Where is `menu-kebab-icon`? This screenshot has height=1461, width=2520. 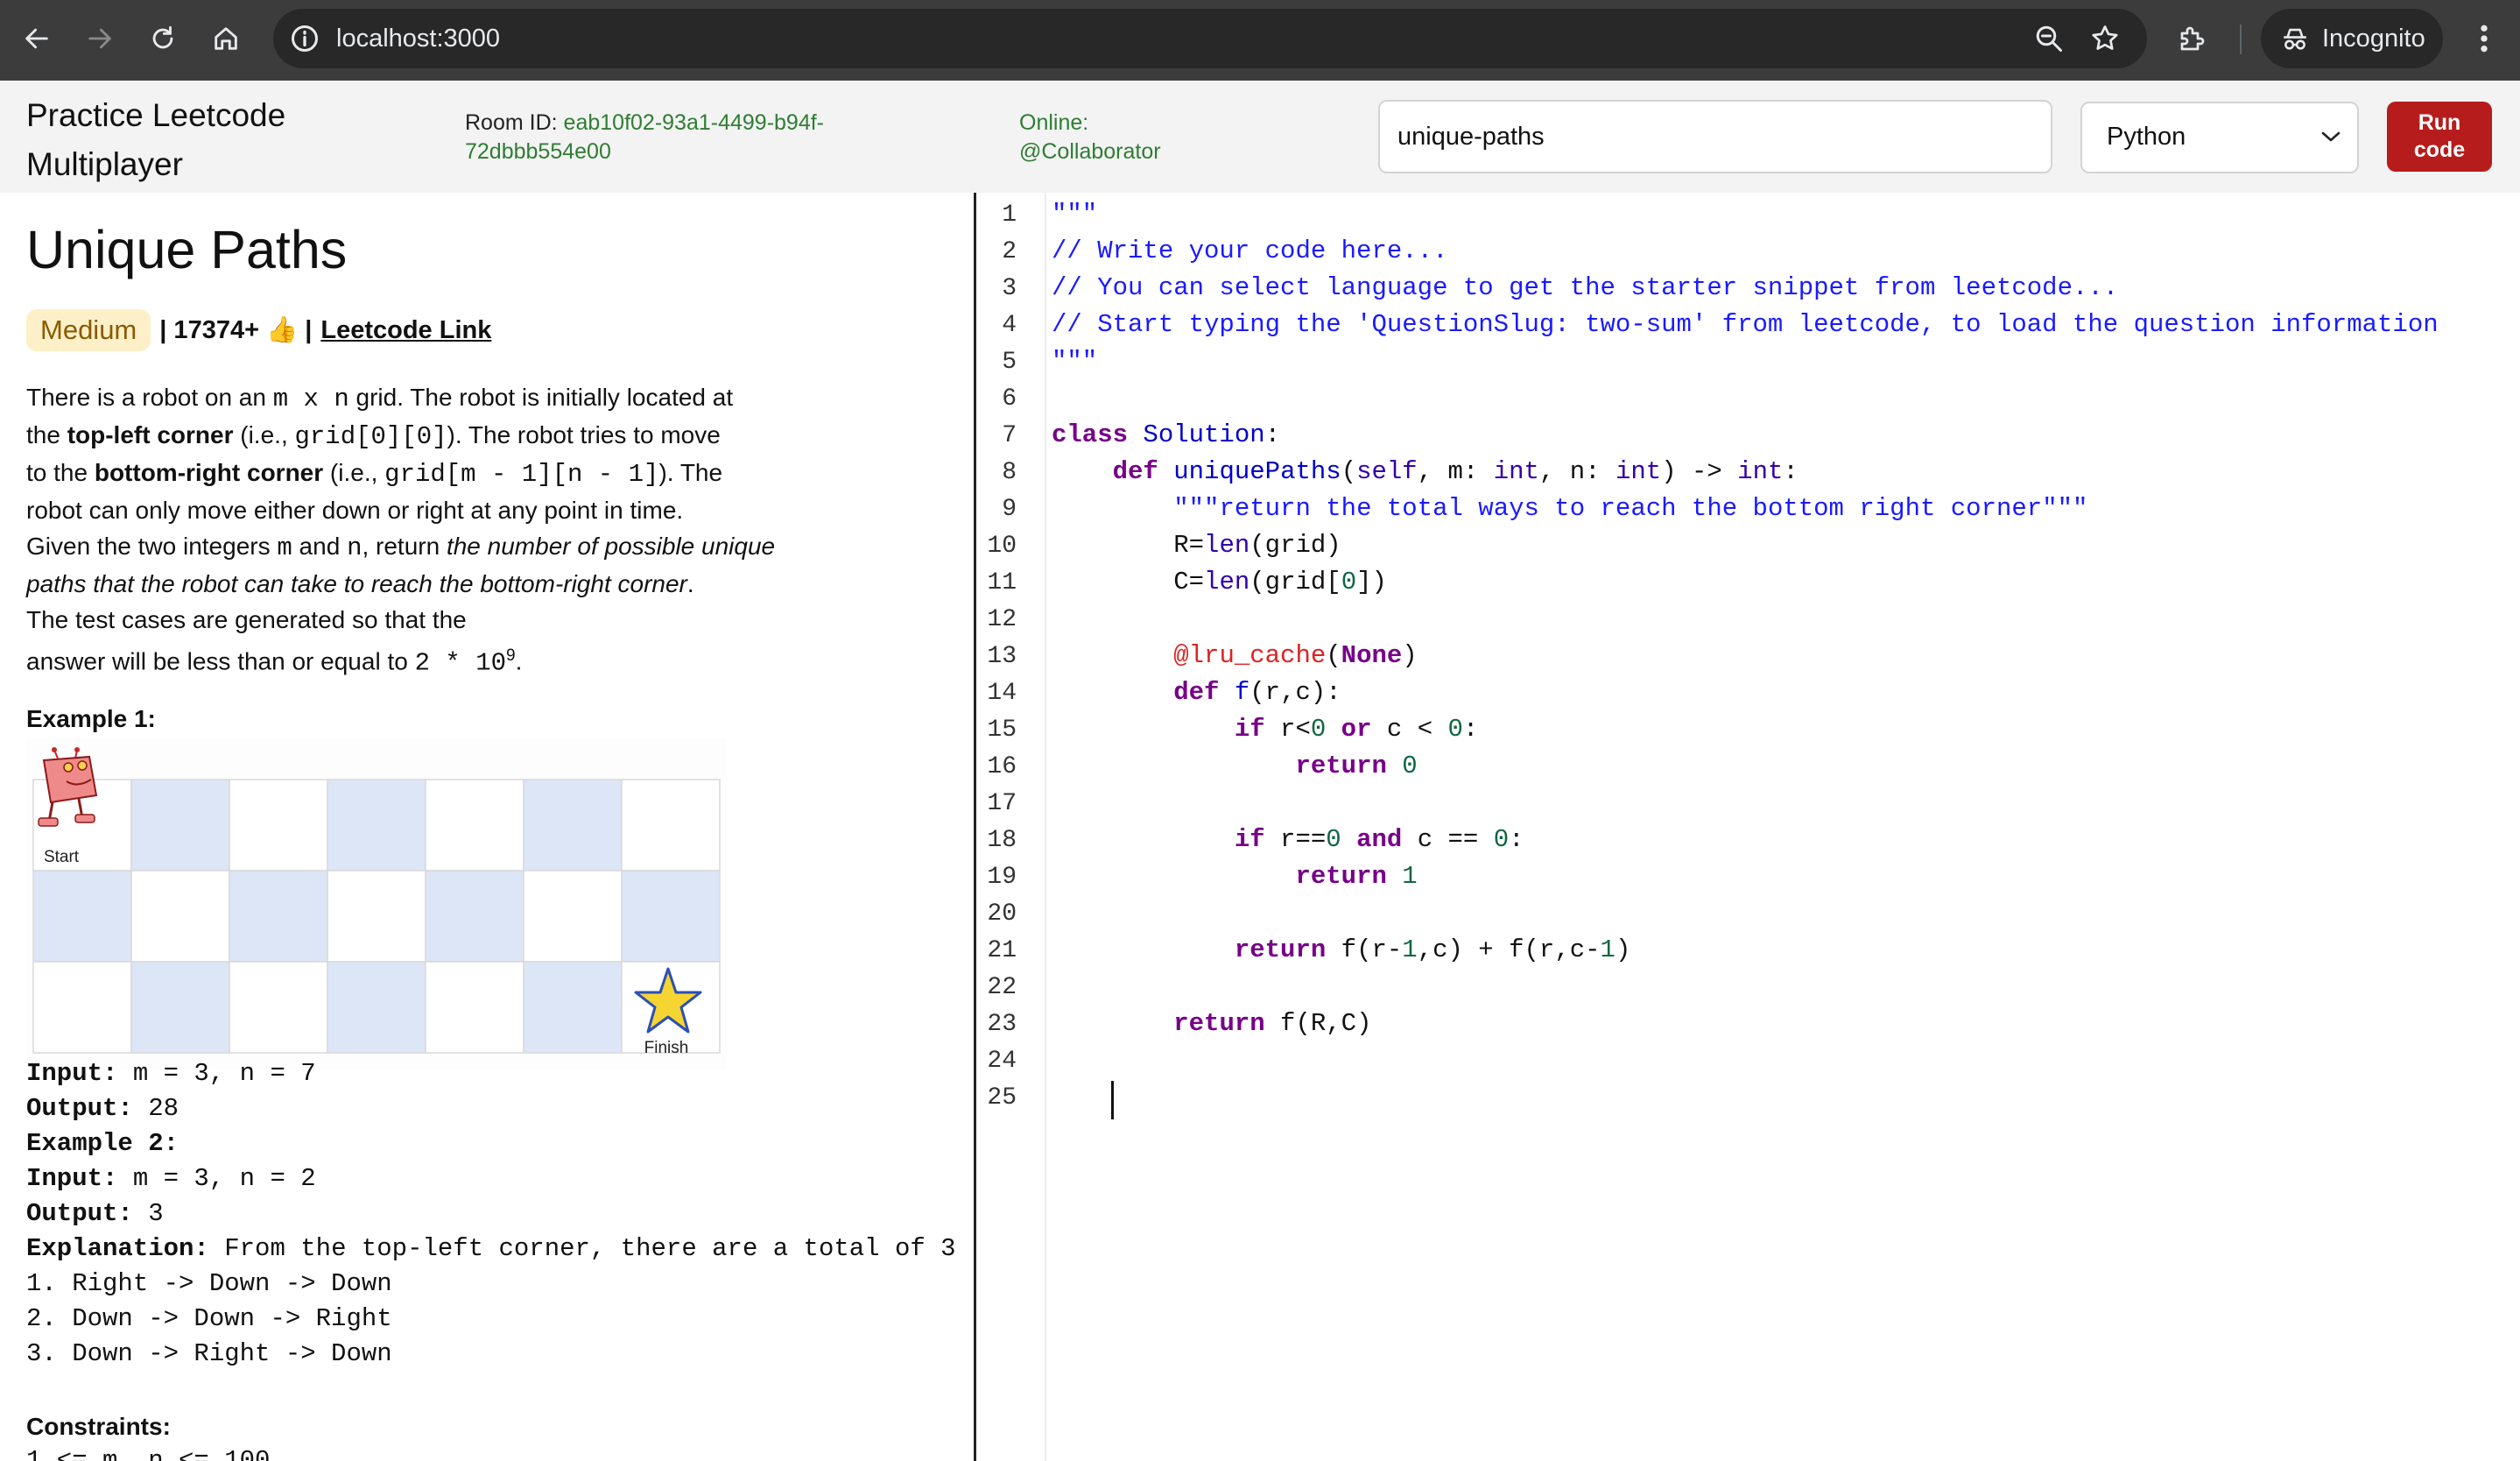
menu-kebab-icon is located at coordinates (2484, 38).